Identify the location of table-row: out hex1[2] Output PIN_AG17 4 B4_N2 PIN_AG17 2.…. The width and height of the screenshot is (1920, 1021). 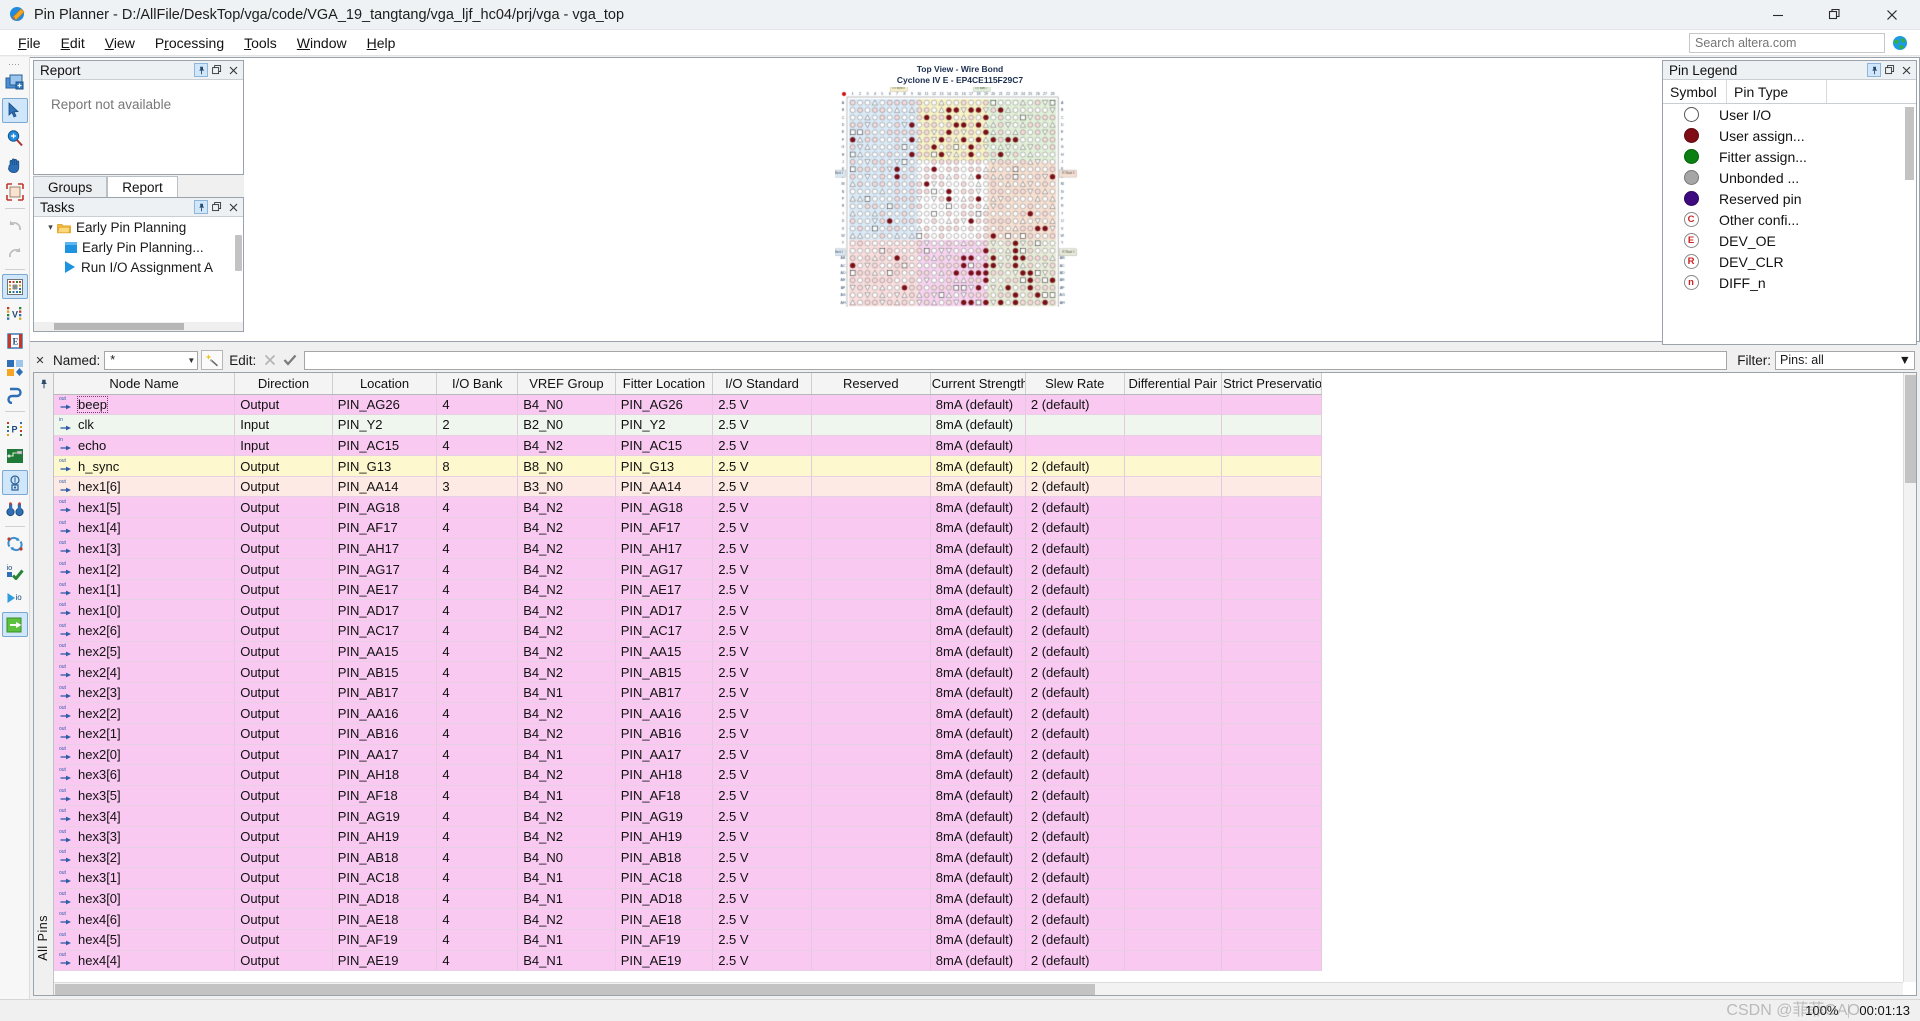
(688, 569).